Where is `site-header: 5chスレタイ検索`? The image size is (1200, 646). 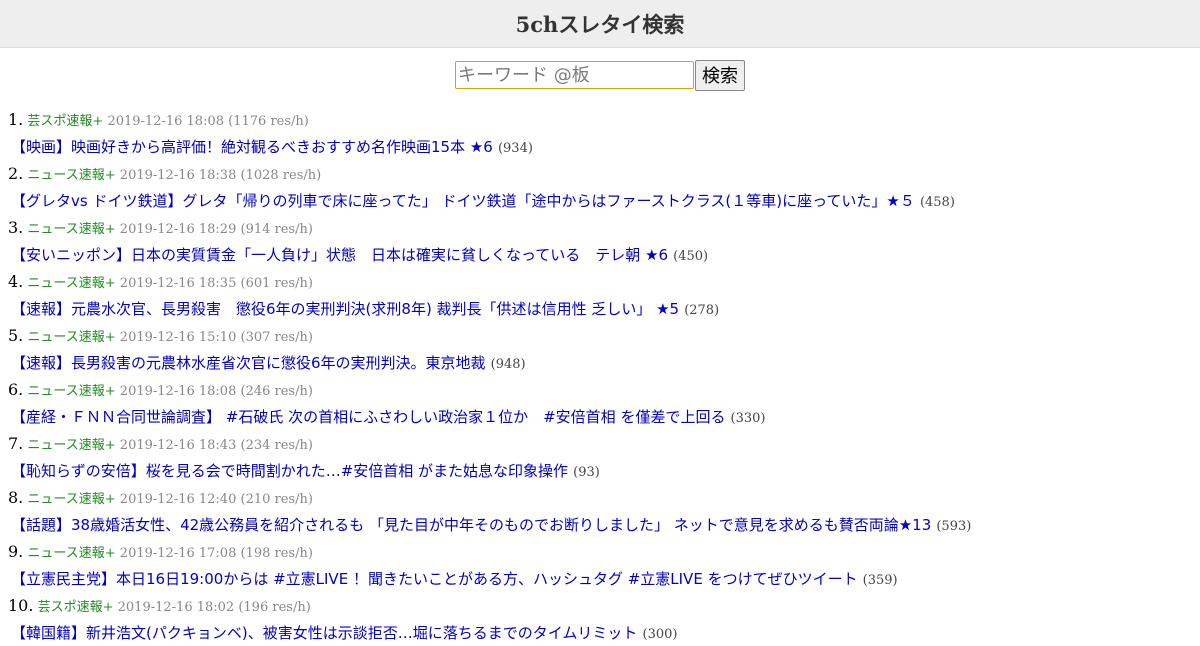 site-header: 5chスレタイ検索 is located at coordinates (600, 24).